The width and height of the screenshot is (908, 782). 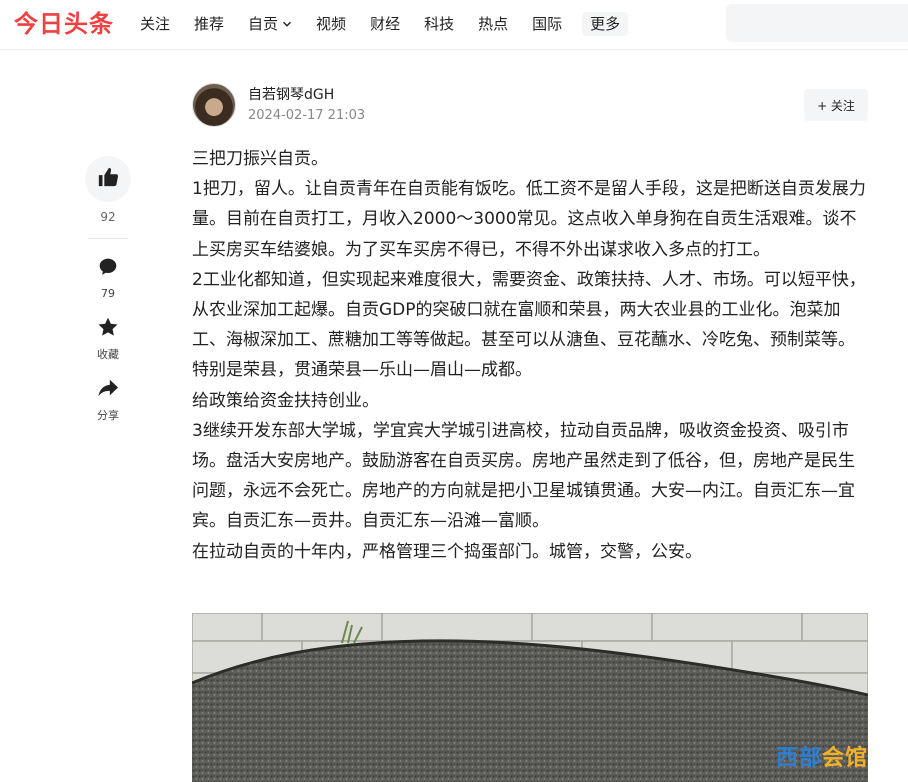 What do you see at coordinates (214, 105) in the screenshot?
I see `avatar` at bounding box center [214, 105].